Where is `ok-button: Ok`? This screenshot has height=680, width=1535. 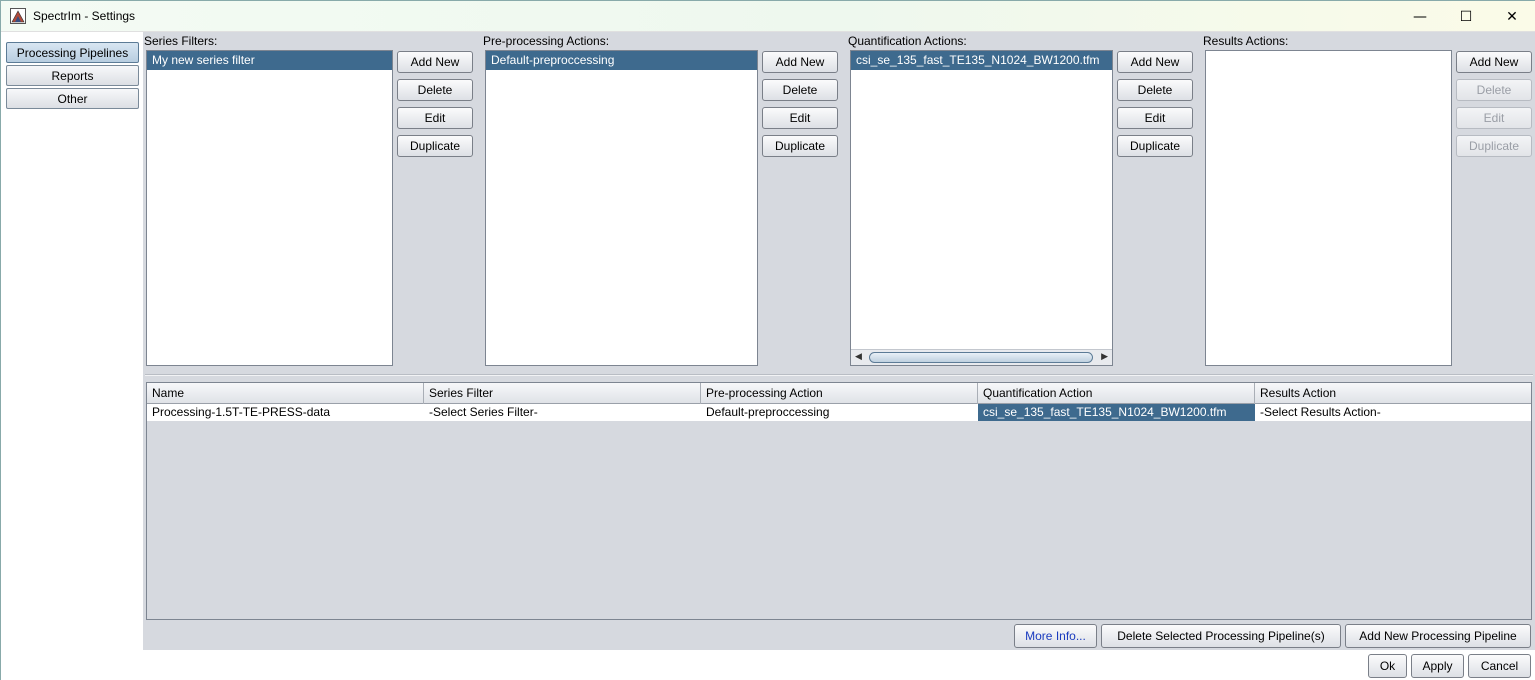 ok-button: Ok is located at coordinates (1387, 666).